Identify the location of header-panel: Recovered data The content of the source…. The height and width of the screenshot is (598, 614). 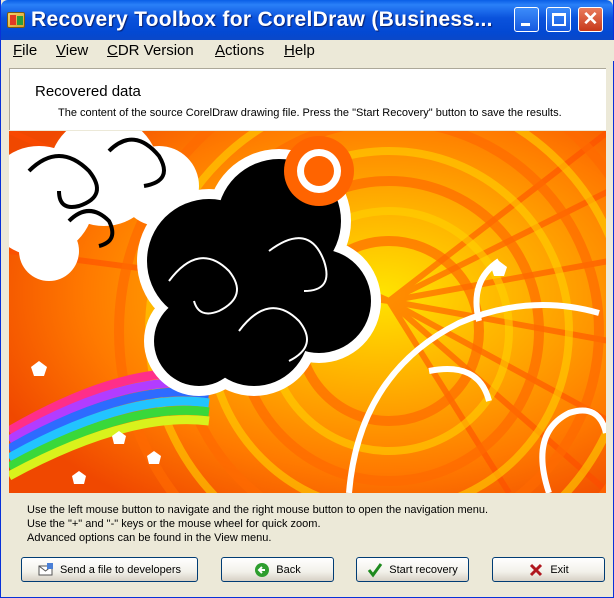
(307, 99).